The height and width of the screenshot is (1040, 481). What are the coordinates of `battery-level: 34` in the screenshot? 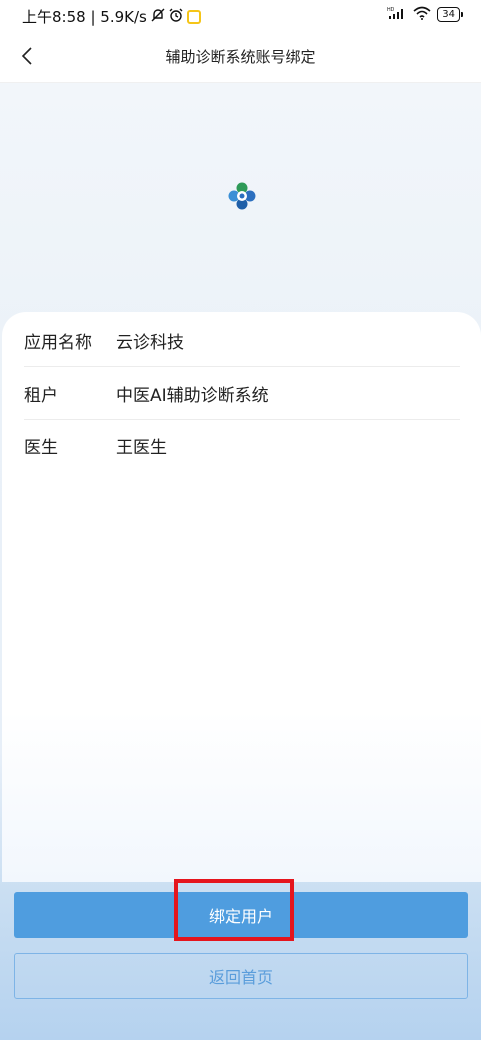 It's located at (448, 14).